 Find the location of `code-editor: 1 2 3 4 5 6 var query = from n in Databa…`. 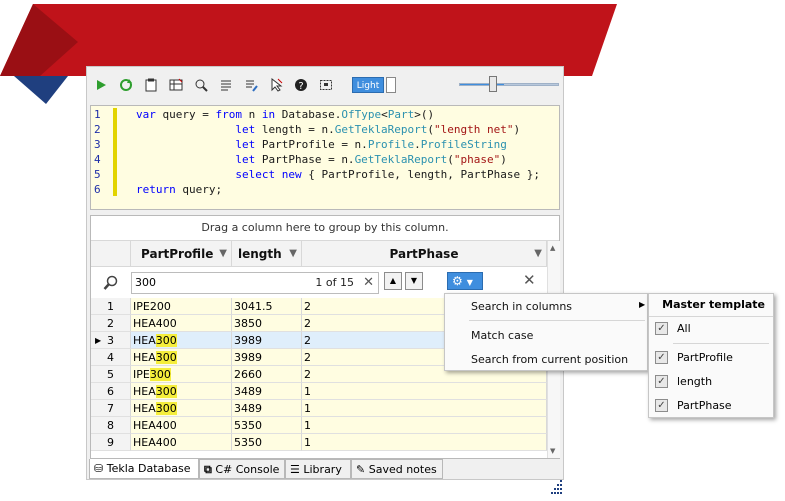

code-editor: 1 2 3 4 5 6 var query = from n in Databa… is located at coordinates (325, 157).